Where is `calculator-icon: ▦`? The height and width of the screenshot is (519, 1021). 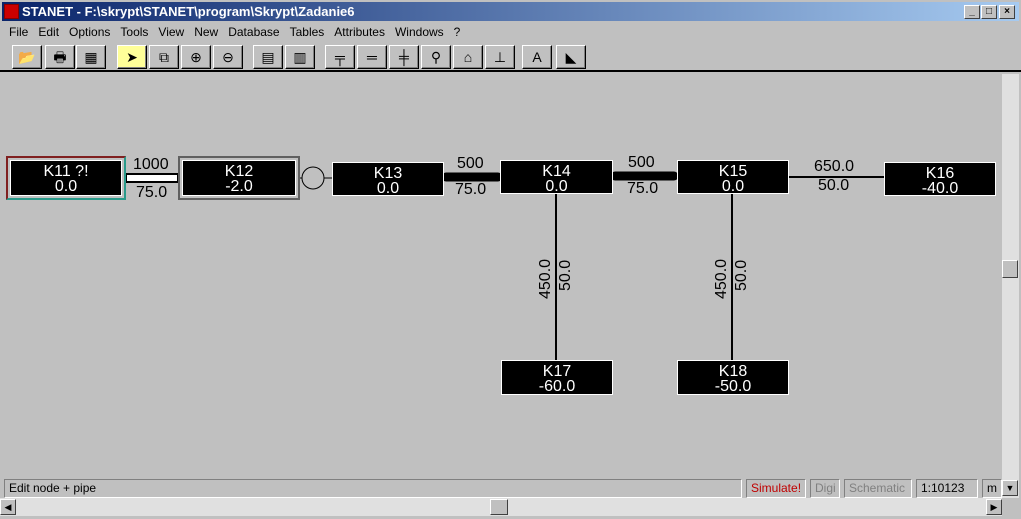 calculator-icon: ▦ is located at coordinates (91, 57).